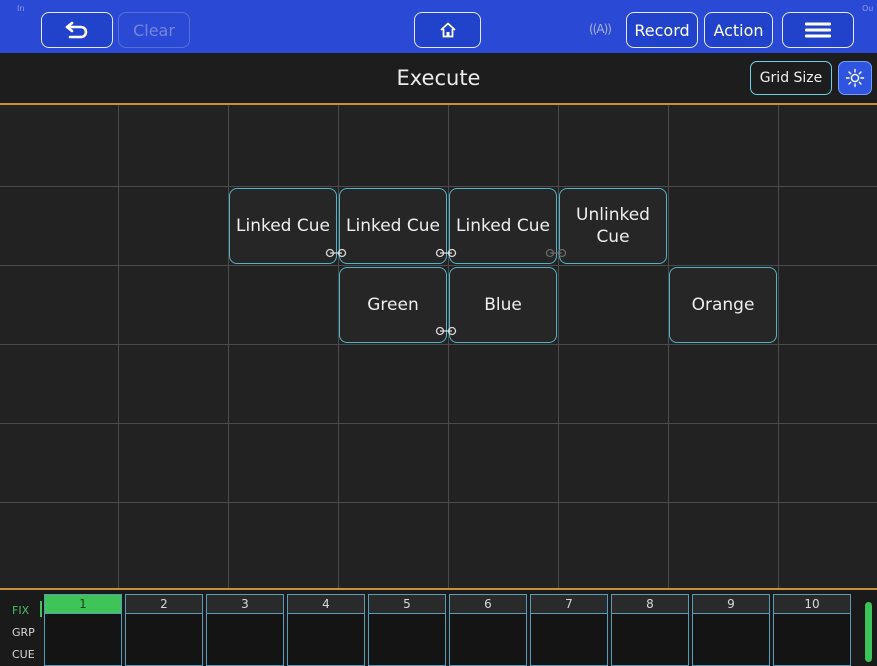 This screenshot has height=666, width=877. I want to click on mode-fix: FIX, so click(20, 610).